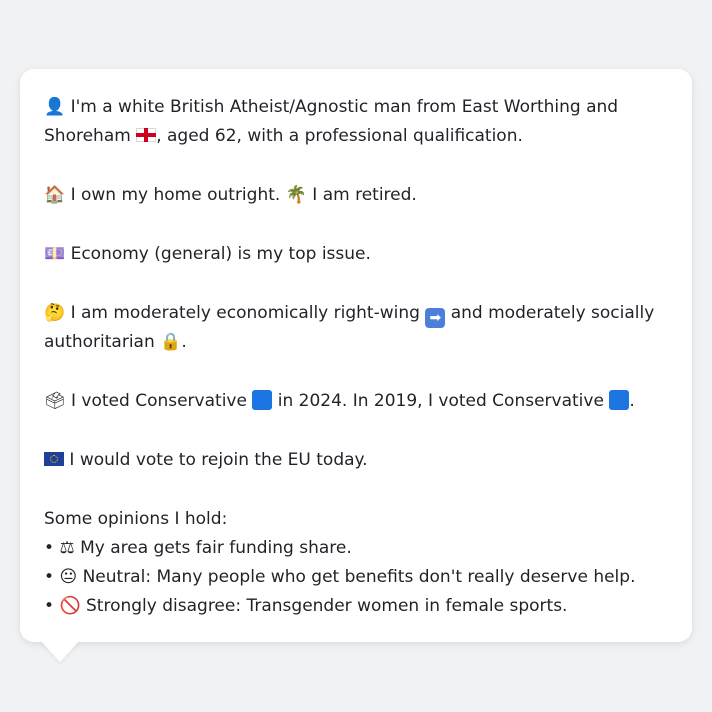 This screenshot has width=712, height=712. I want to click on ideology-text-c: ., so click(184, 342).